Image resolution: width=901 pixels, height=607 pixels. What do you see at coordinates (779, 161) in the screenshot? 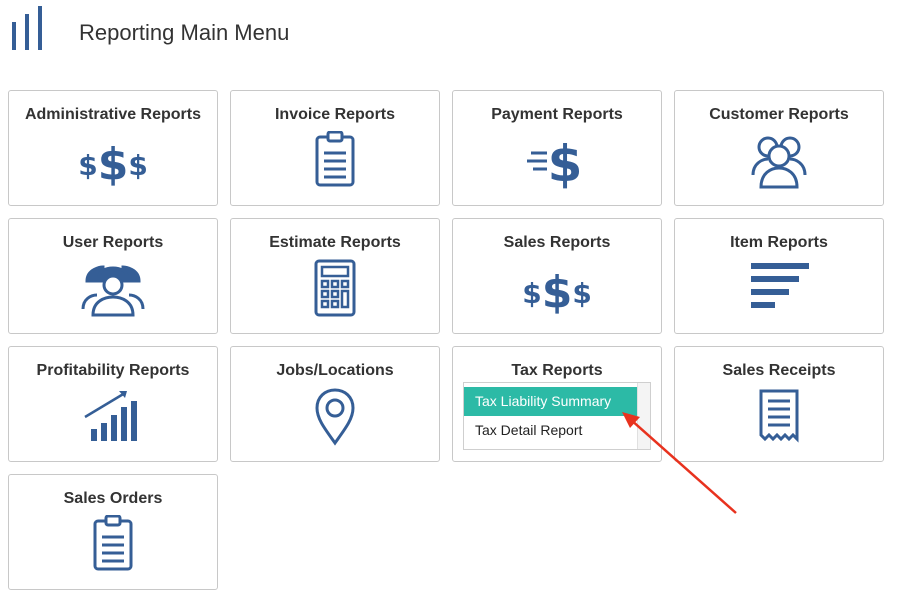
I see `people-group-icon` at bounding box center [779, 161].